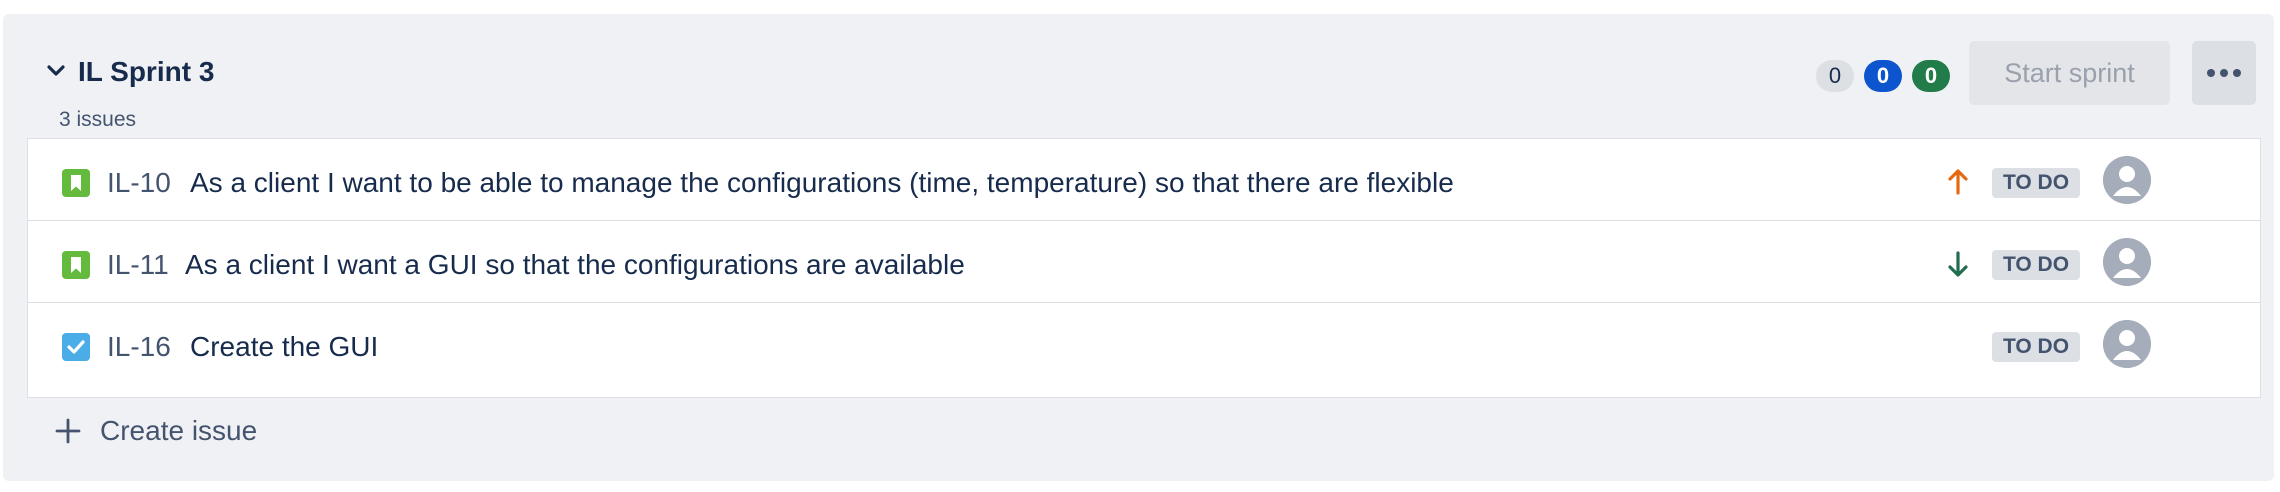  I want to click on more-horizontal-icon, so click(2224, 73).